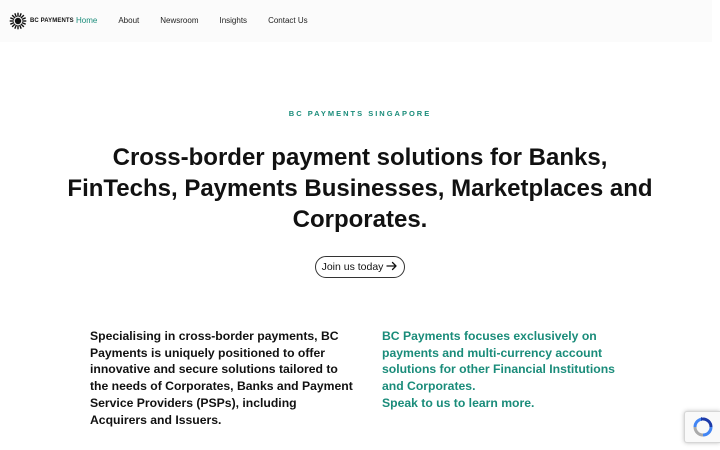  Describe the element at coordinates (128, 21) in the screenshot. I see `nav-about: About` at that location.